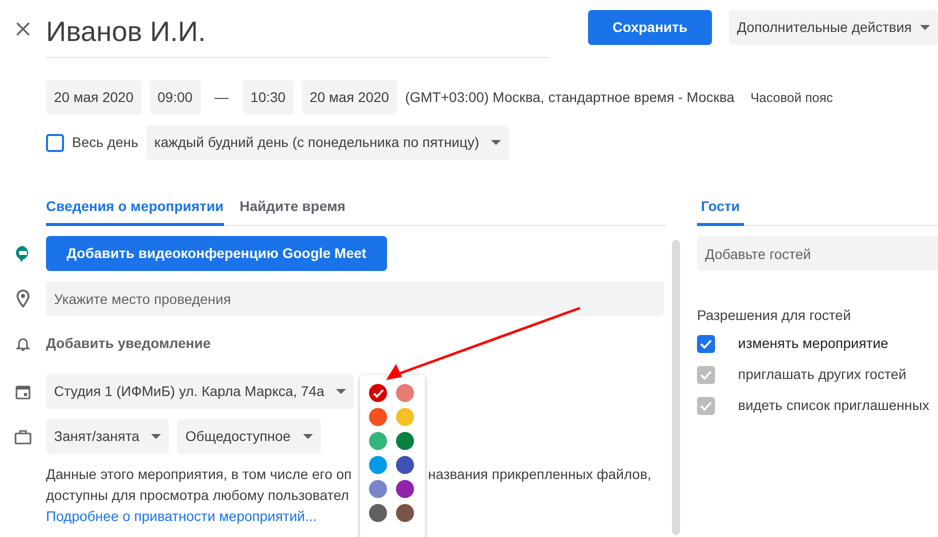 Image resolution: width=938 pixels, height=537 pixels. Describe the element at coordinates (23, 392) in the screenshot. I see `calendar-icon` at that location.